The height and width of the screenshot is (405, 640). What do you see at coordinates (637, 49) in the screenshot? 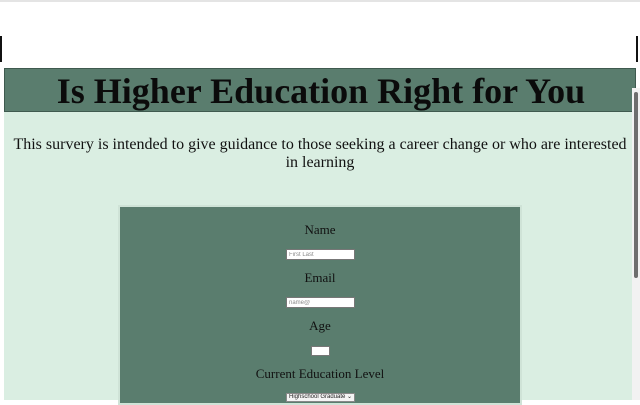
I see `text-caret-right` at bounding box center [637, 49].